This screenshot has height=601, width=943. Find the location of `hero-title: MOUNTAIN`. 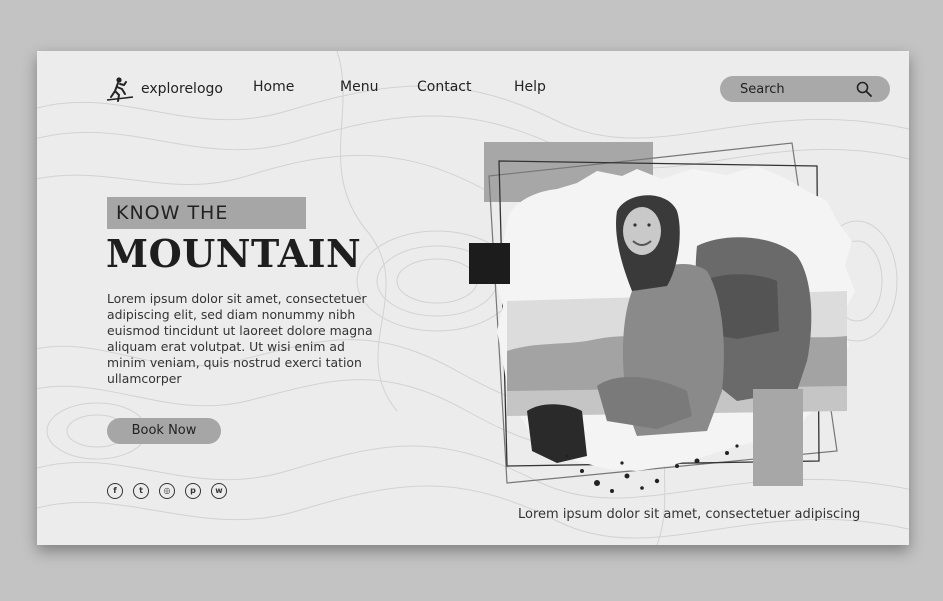

hero-title: MOUNTAIN is located at coordinates (234, 253).